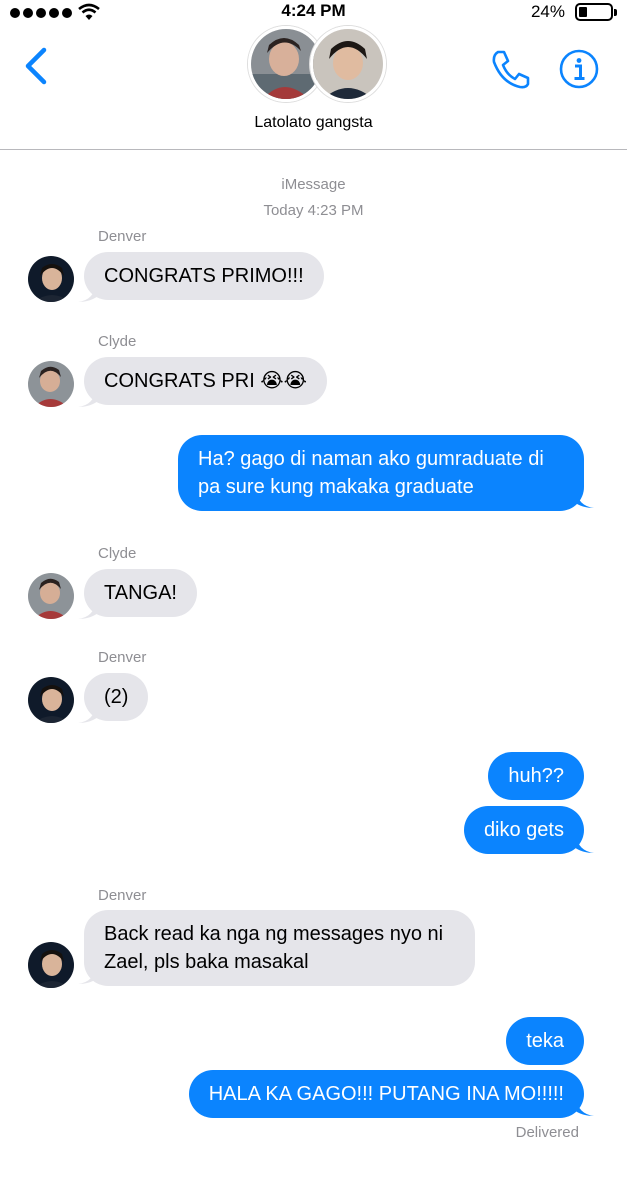  Describe the element at coordinates (547, 11) in the screenshot. I see `battery-percentage: 24%` at that location.